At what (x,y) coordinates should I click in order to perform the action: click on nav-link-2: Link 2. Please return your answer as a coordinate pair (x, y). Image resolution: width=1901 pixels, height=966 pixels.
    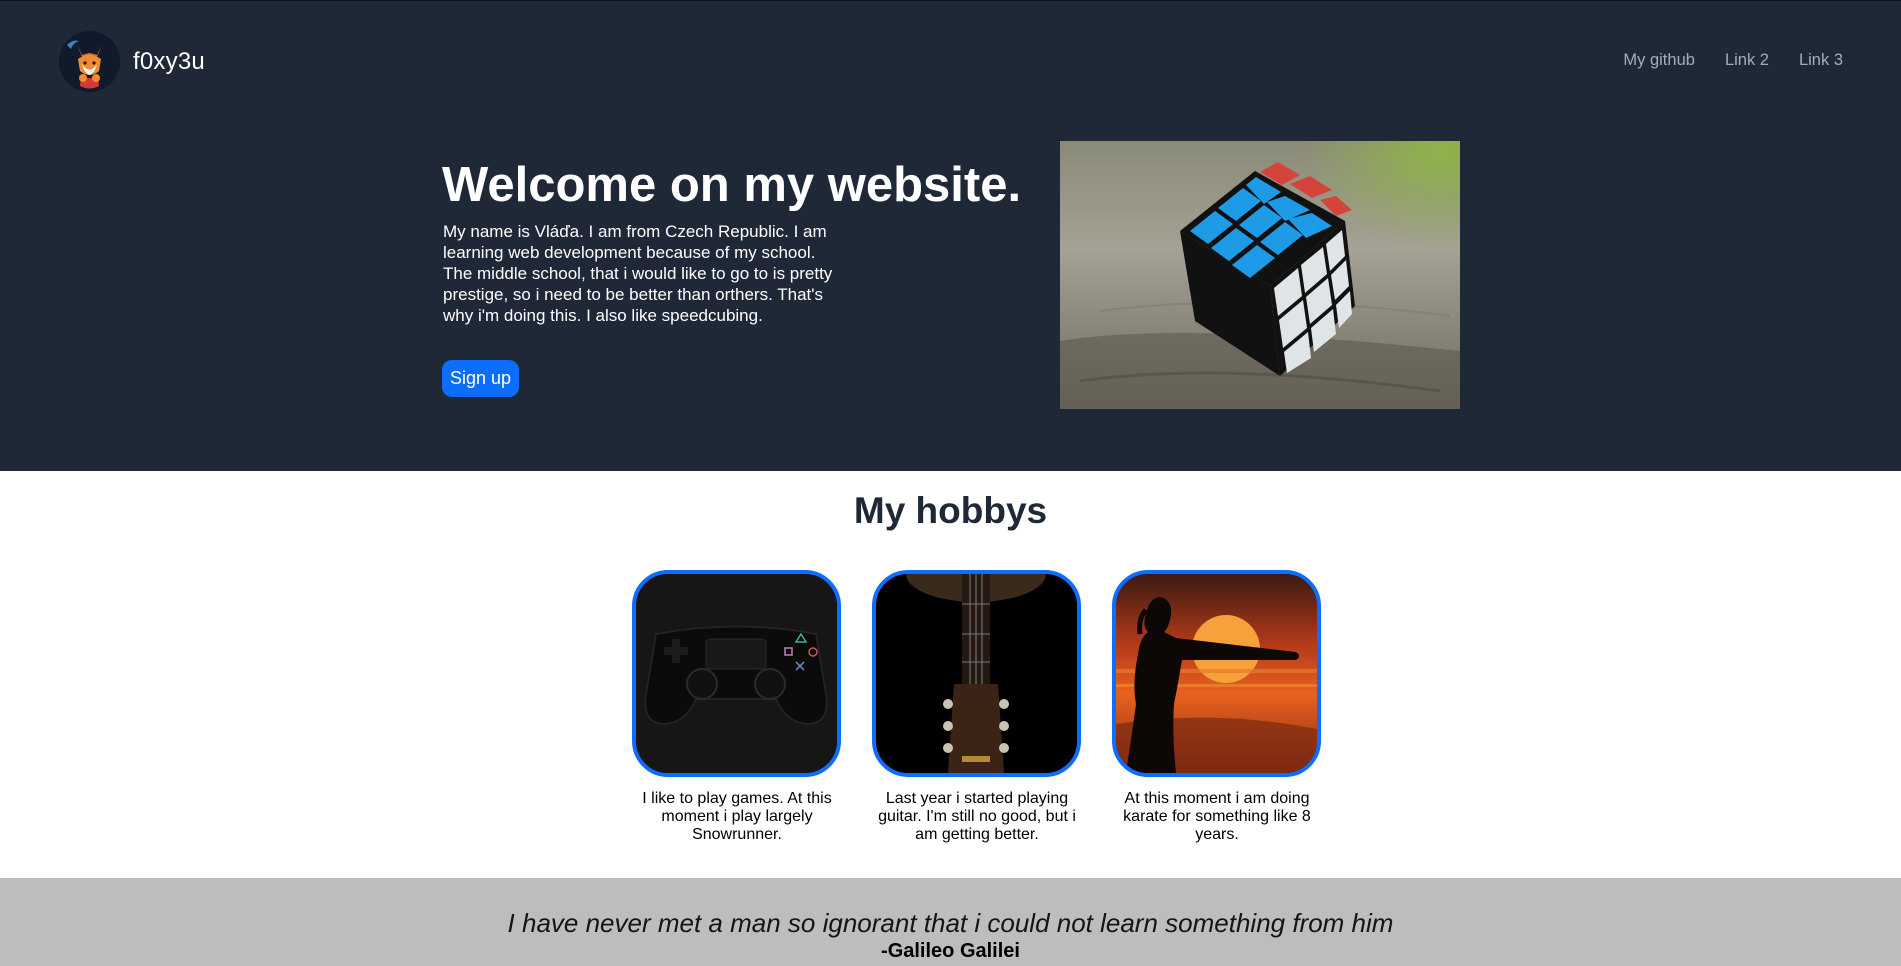
    Looking at the image, I should click on (1747, 60).